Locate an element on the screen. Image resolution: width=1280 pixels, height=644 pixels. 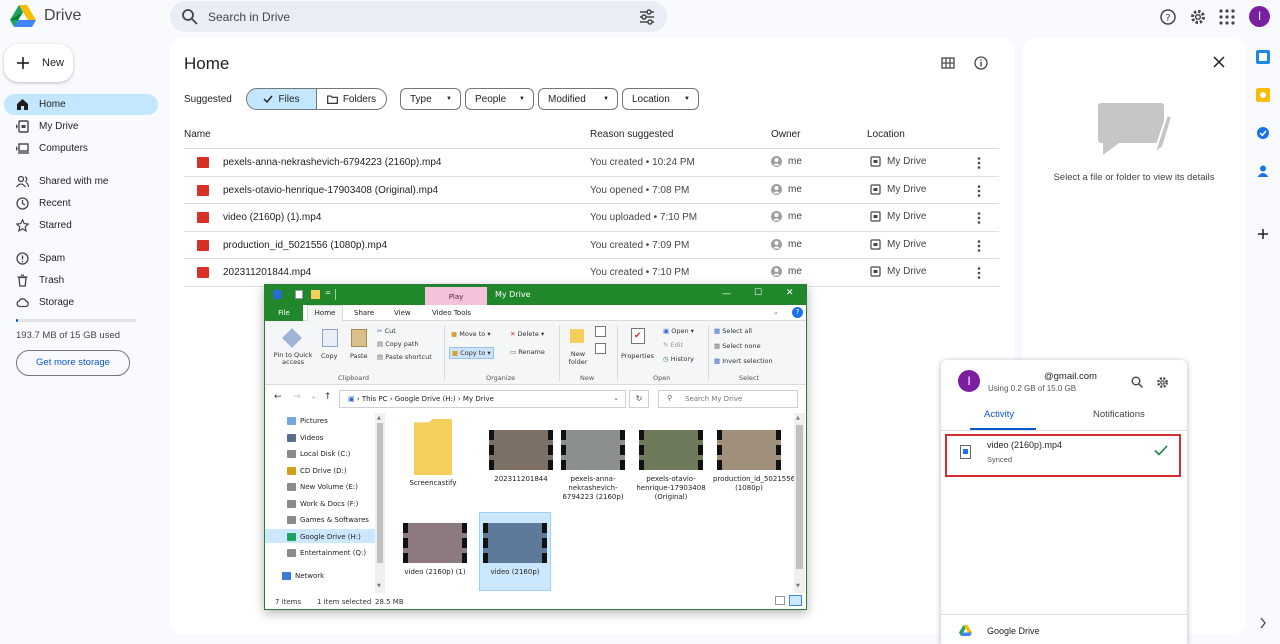
nav-item: Games & Softwares is located at coordinates (328, 520).